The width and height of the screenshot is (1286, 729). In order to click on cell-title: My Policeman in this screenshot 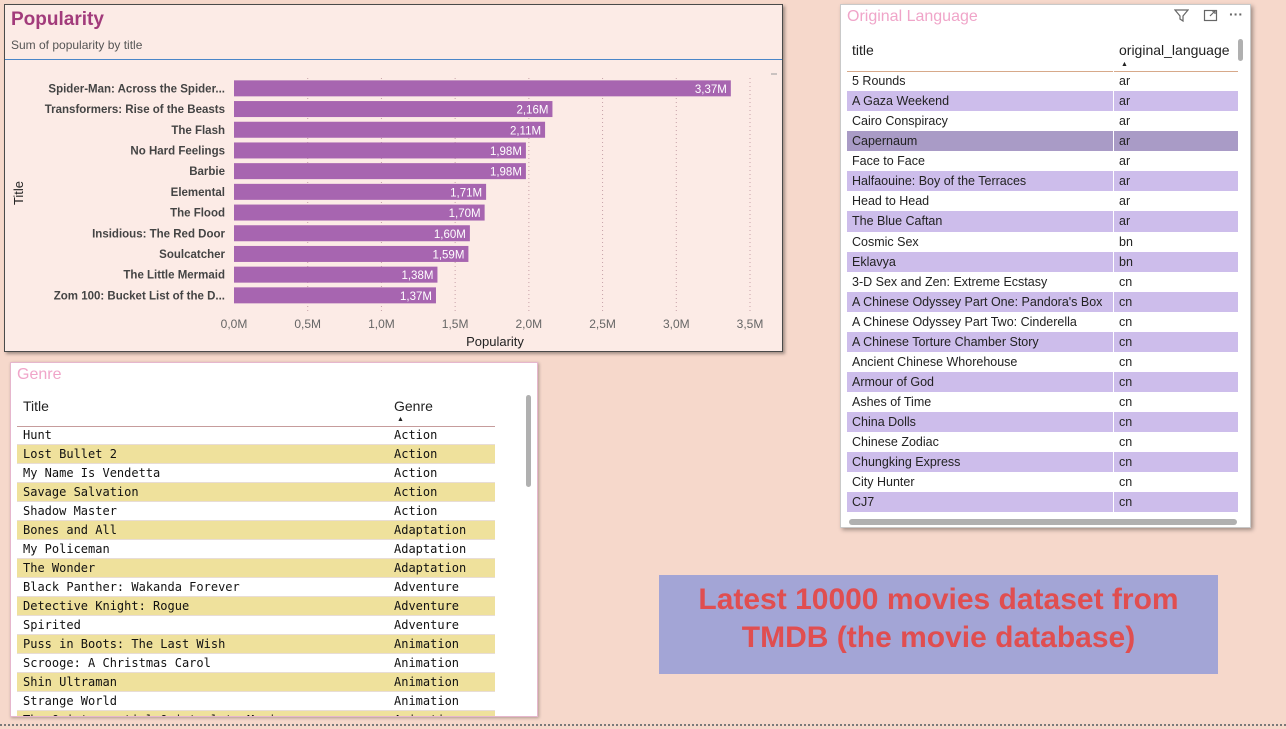, I will do `click(66, 549)`.